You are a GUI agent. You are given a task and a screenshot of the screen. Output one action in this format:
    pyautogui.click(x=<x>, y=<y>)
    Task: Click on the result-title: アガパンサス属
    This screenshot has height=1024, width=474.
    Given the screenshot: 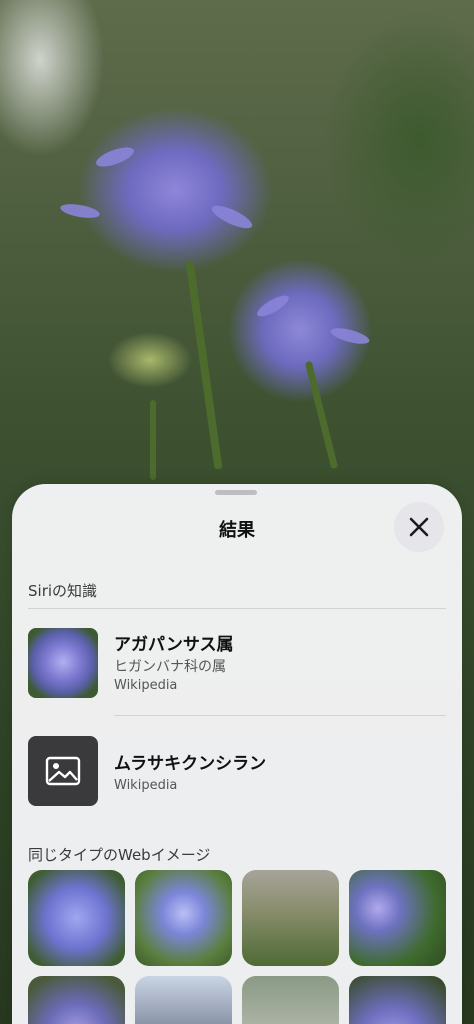 What is the action you would take?
    pyautogui.click(x=174, y=645)
    